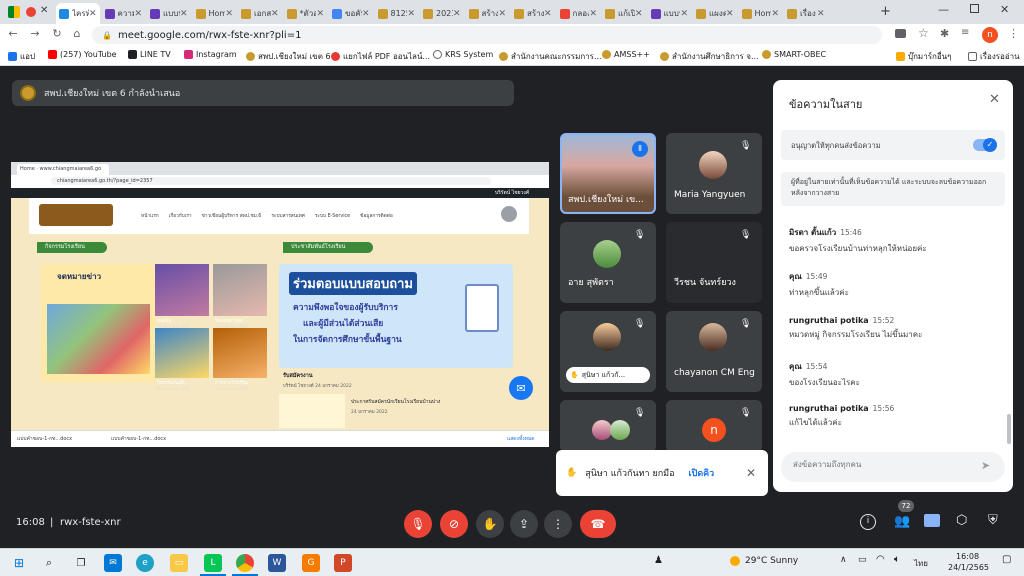 This screenshot has height=576, width=1024. What do you see at coordinates (968, 567) in the screenshot?
I see `clock-date: 24/1/2565` at bounding box center [968, 567].